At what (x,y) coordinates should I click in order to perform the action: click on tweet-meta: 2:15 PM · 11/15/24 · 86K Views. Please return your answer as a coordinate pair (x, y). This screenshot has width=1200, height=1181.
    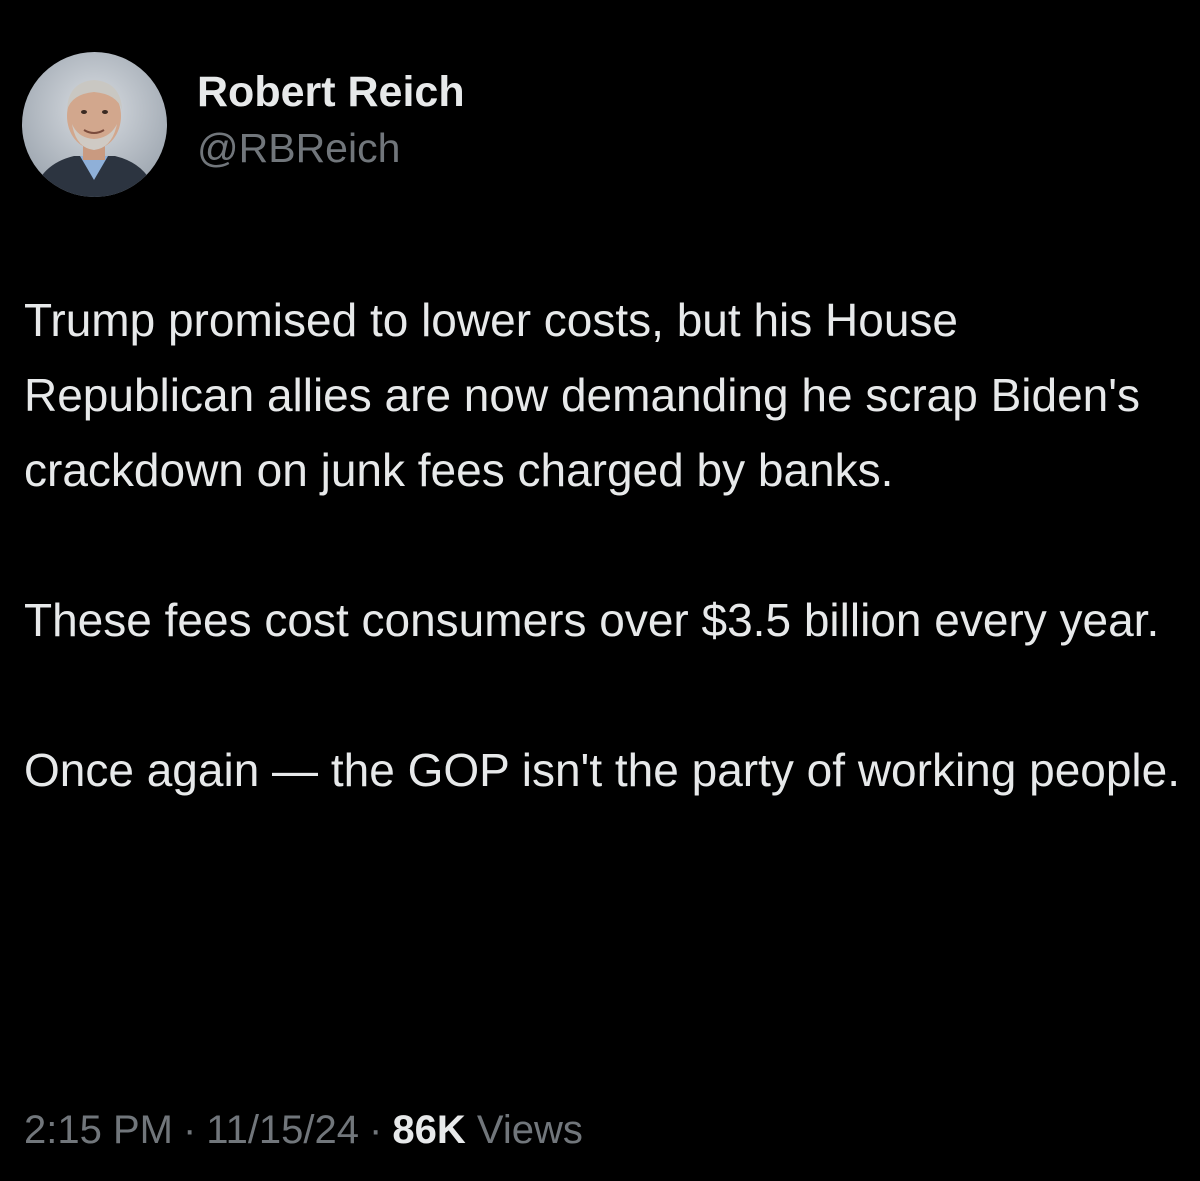
    Looking at the image, I should click on (303, 1130).